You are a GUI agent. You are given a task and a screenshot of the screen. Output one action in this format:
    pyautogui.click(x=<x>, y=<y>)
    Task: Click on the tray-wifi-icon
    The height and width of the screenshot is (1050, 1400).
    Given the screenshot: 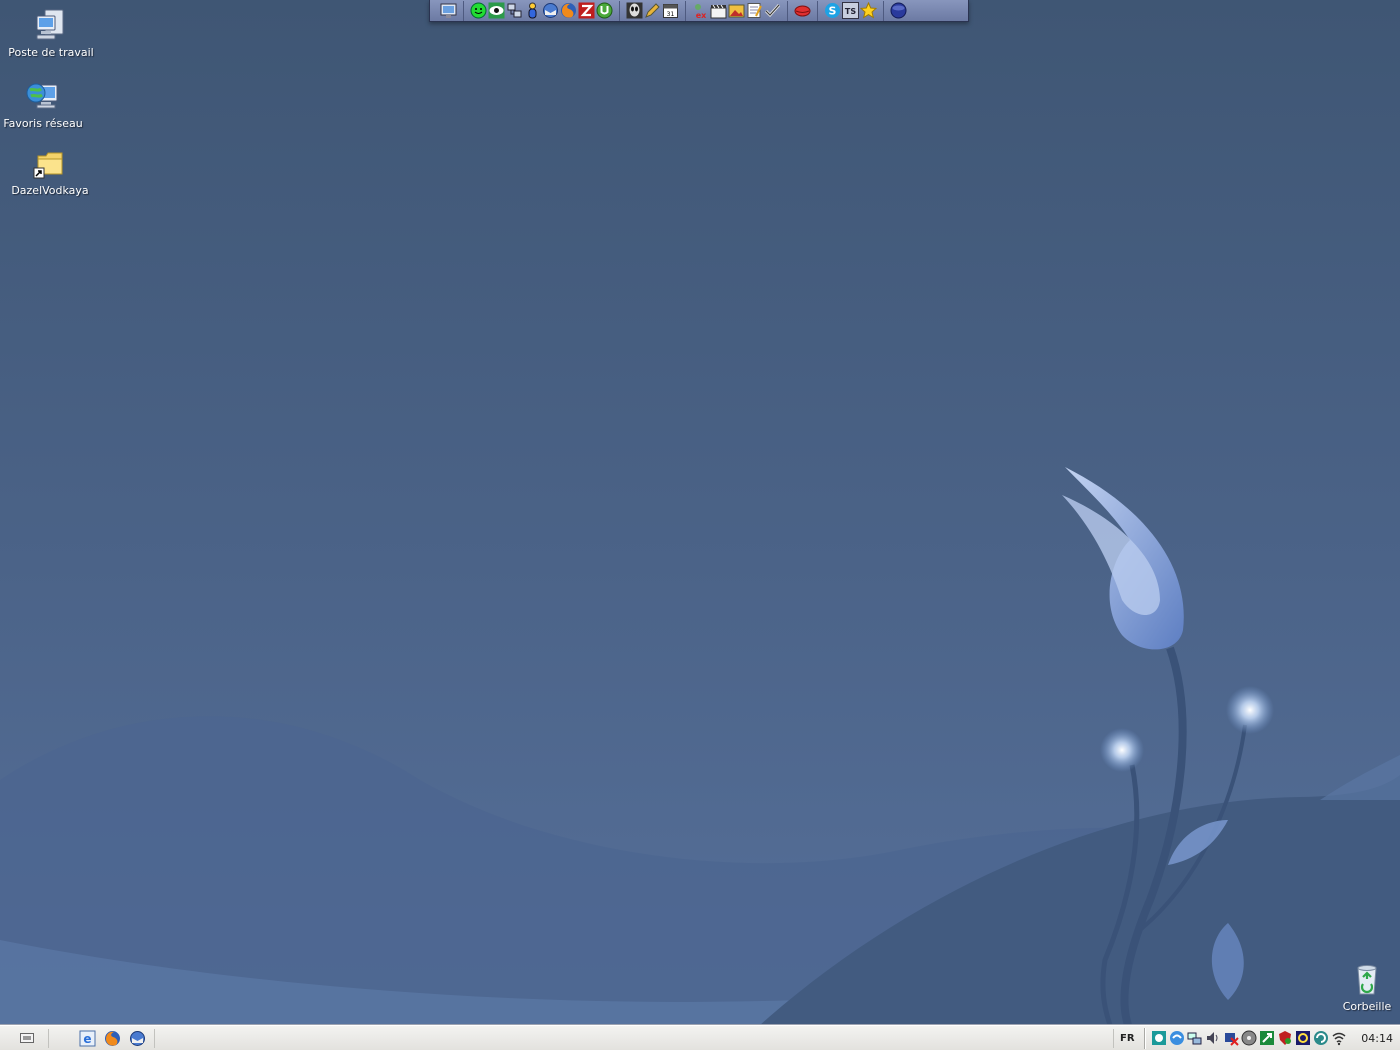 What is the action you would take?
    pyautogui.click(x=1339, y=1038)
    